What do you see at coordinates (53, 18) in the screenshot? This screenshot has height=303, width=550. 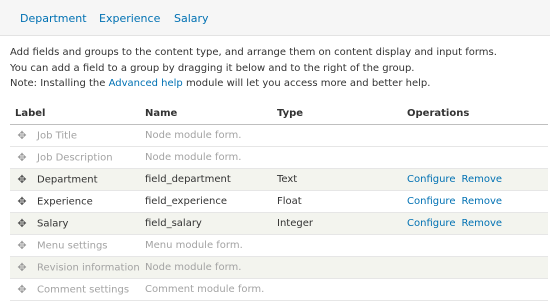 I see `tab-department: Department` at bounding box center [53, 18].